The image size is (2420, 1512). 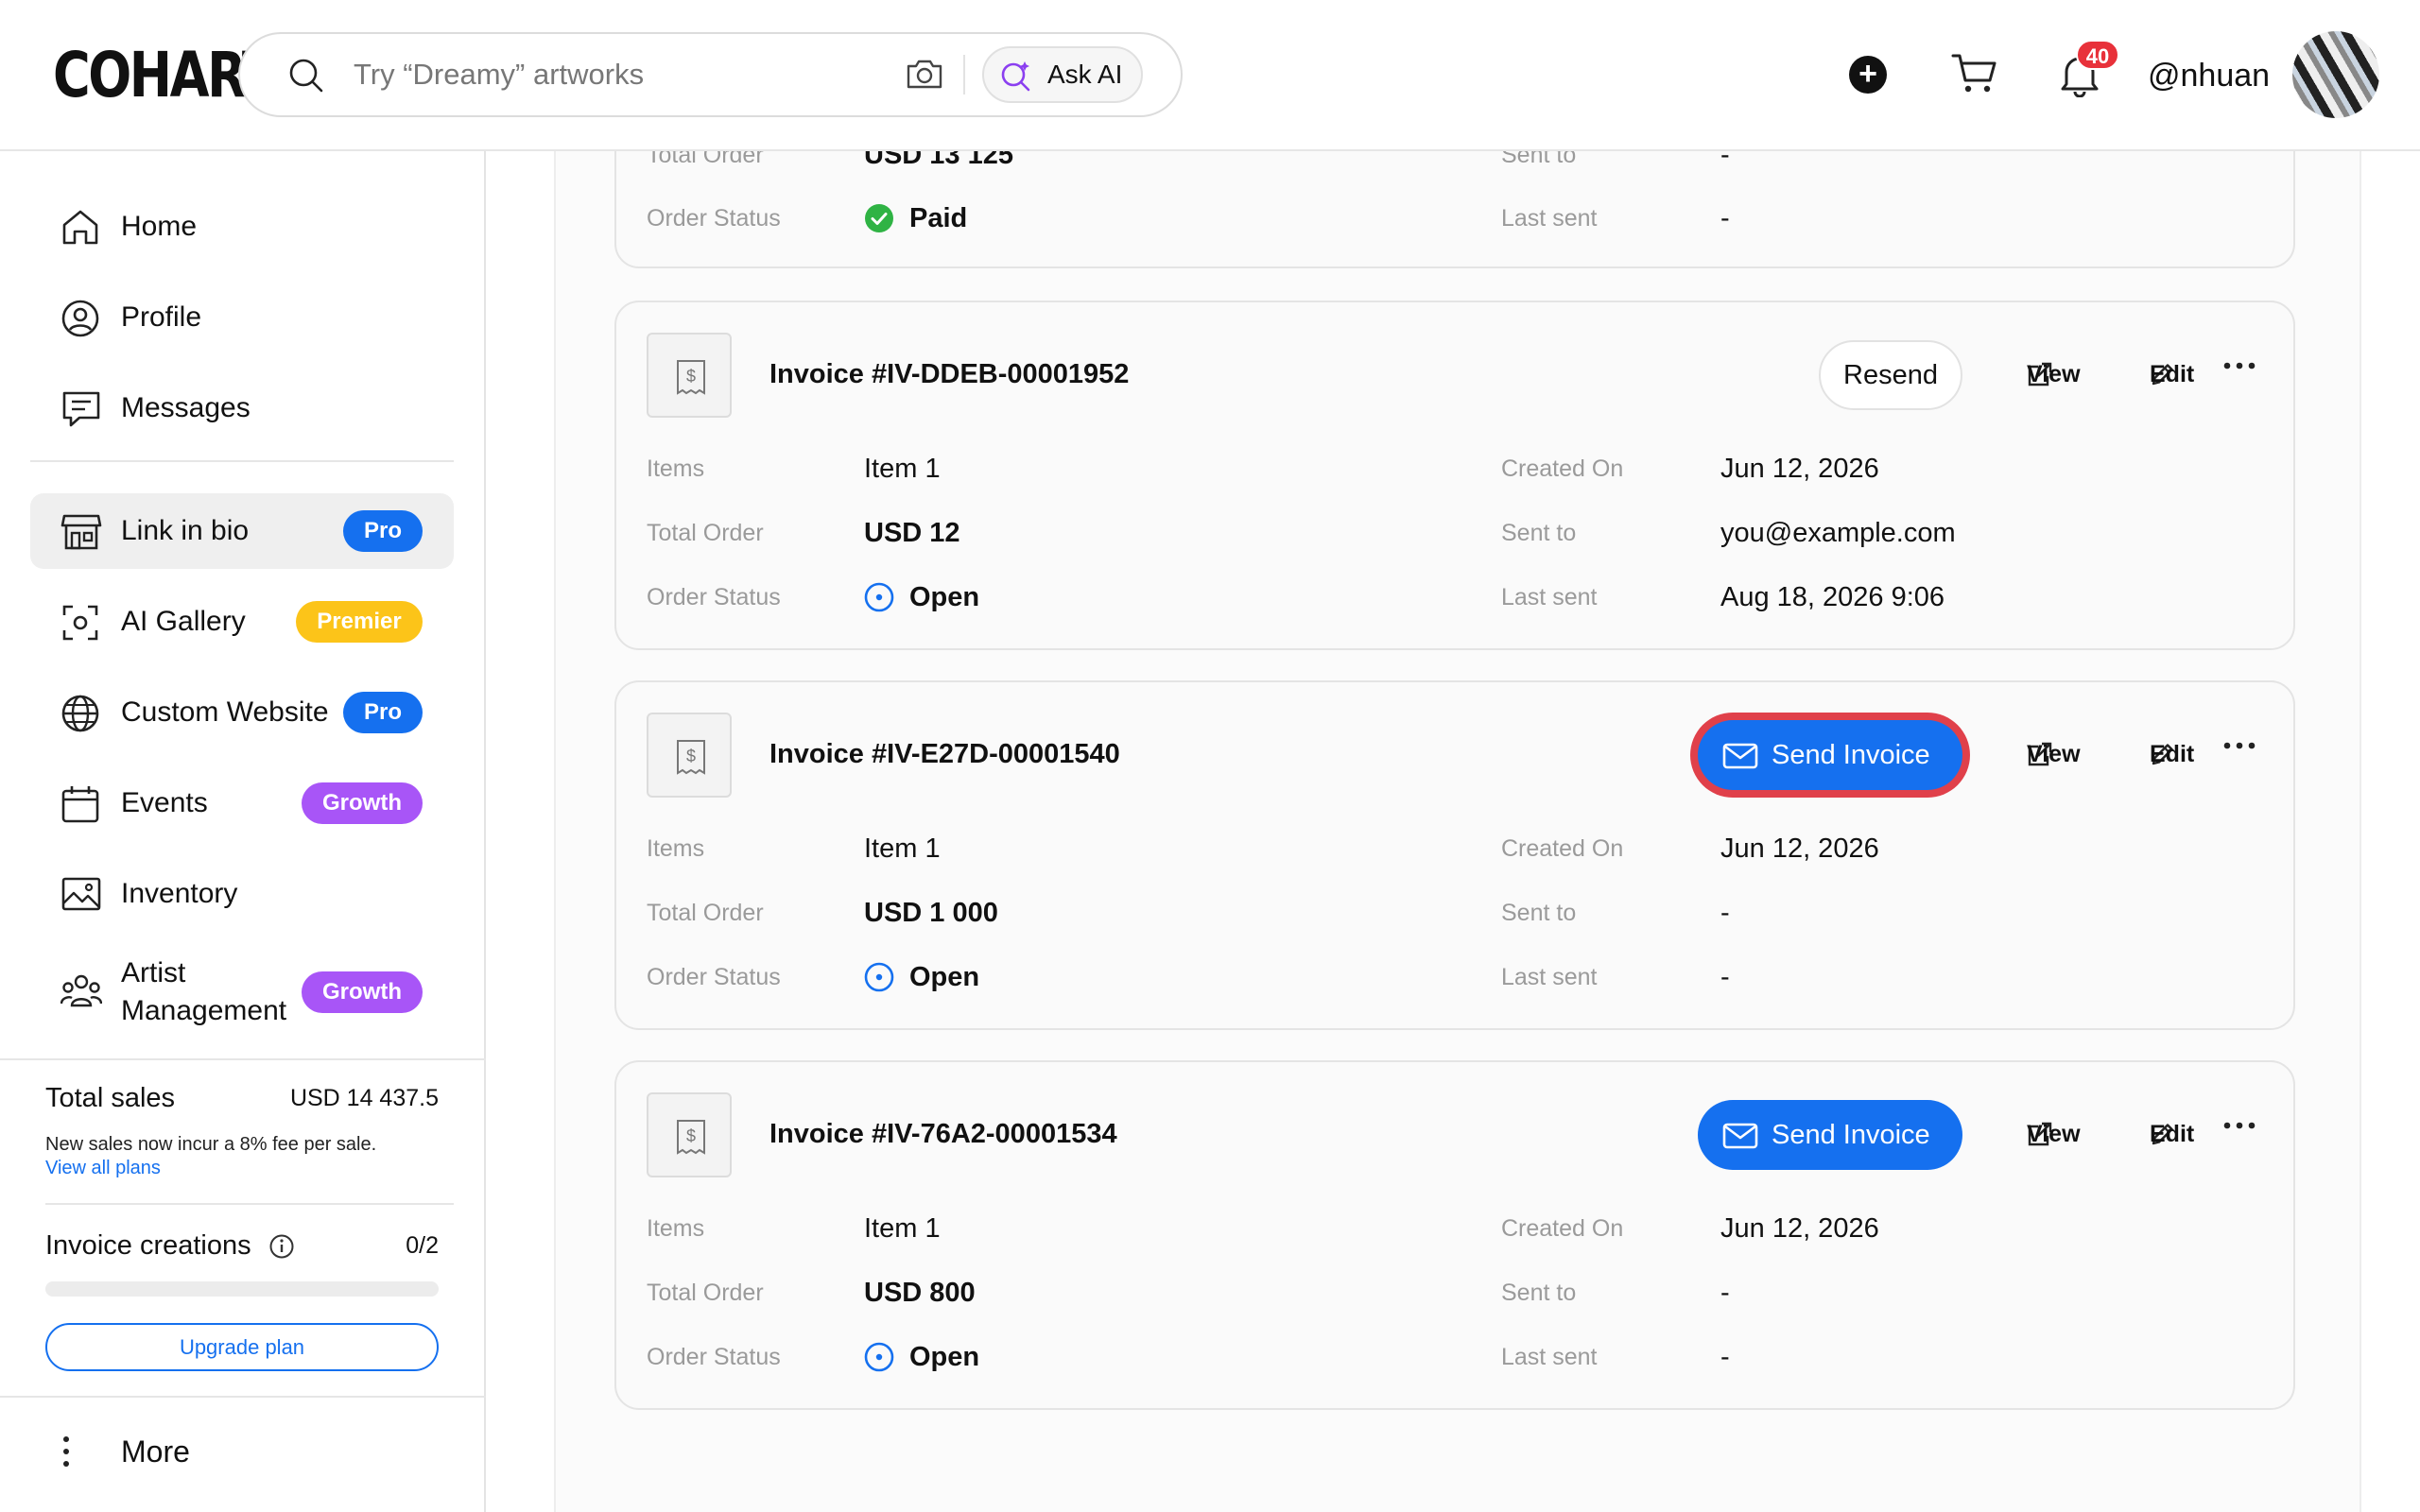 I want to click on camera-icon, so click(x=924, y=74).